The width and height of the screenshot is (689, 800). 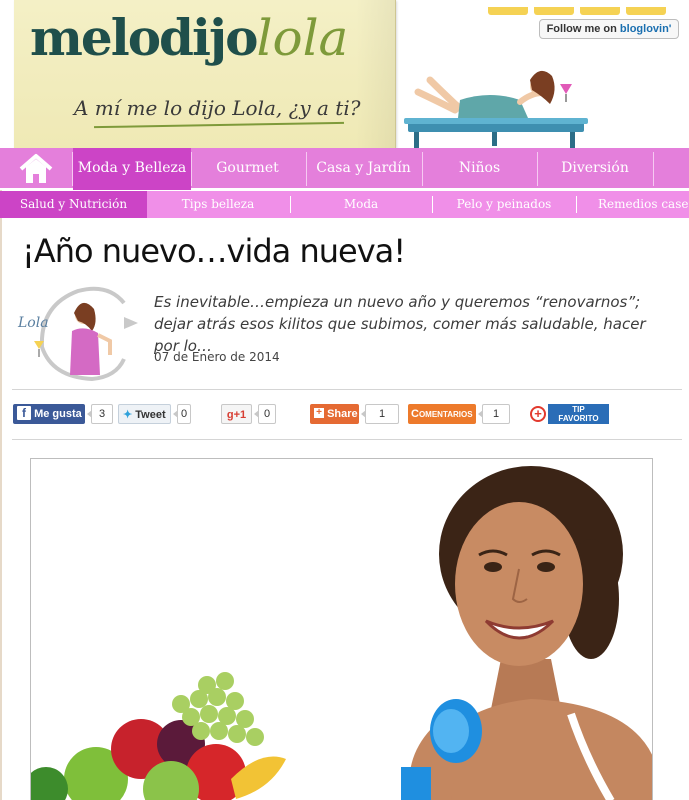 I want to click on nav-gourmet: Gourmet, so click(x=247, y=169).